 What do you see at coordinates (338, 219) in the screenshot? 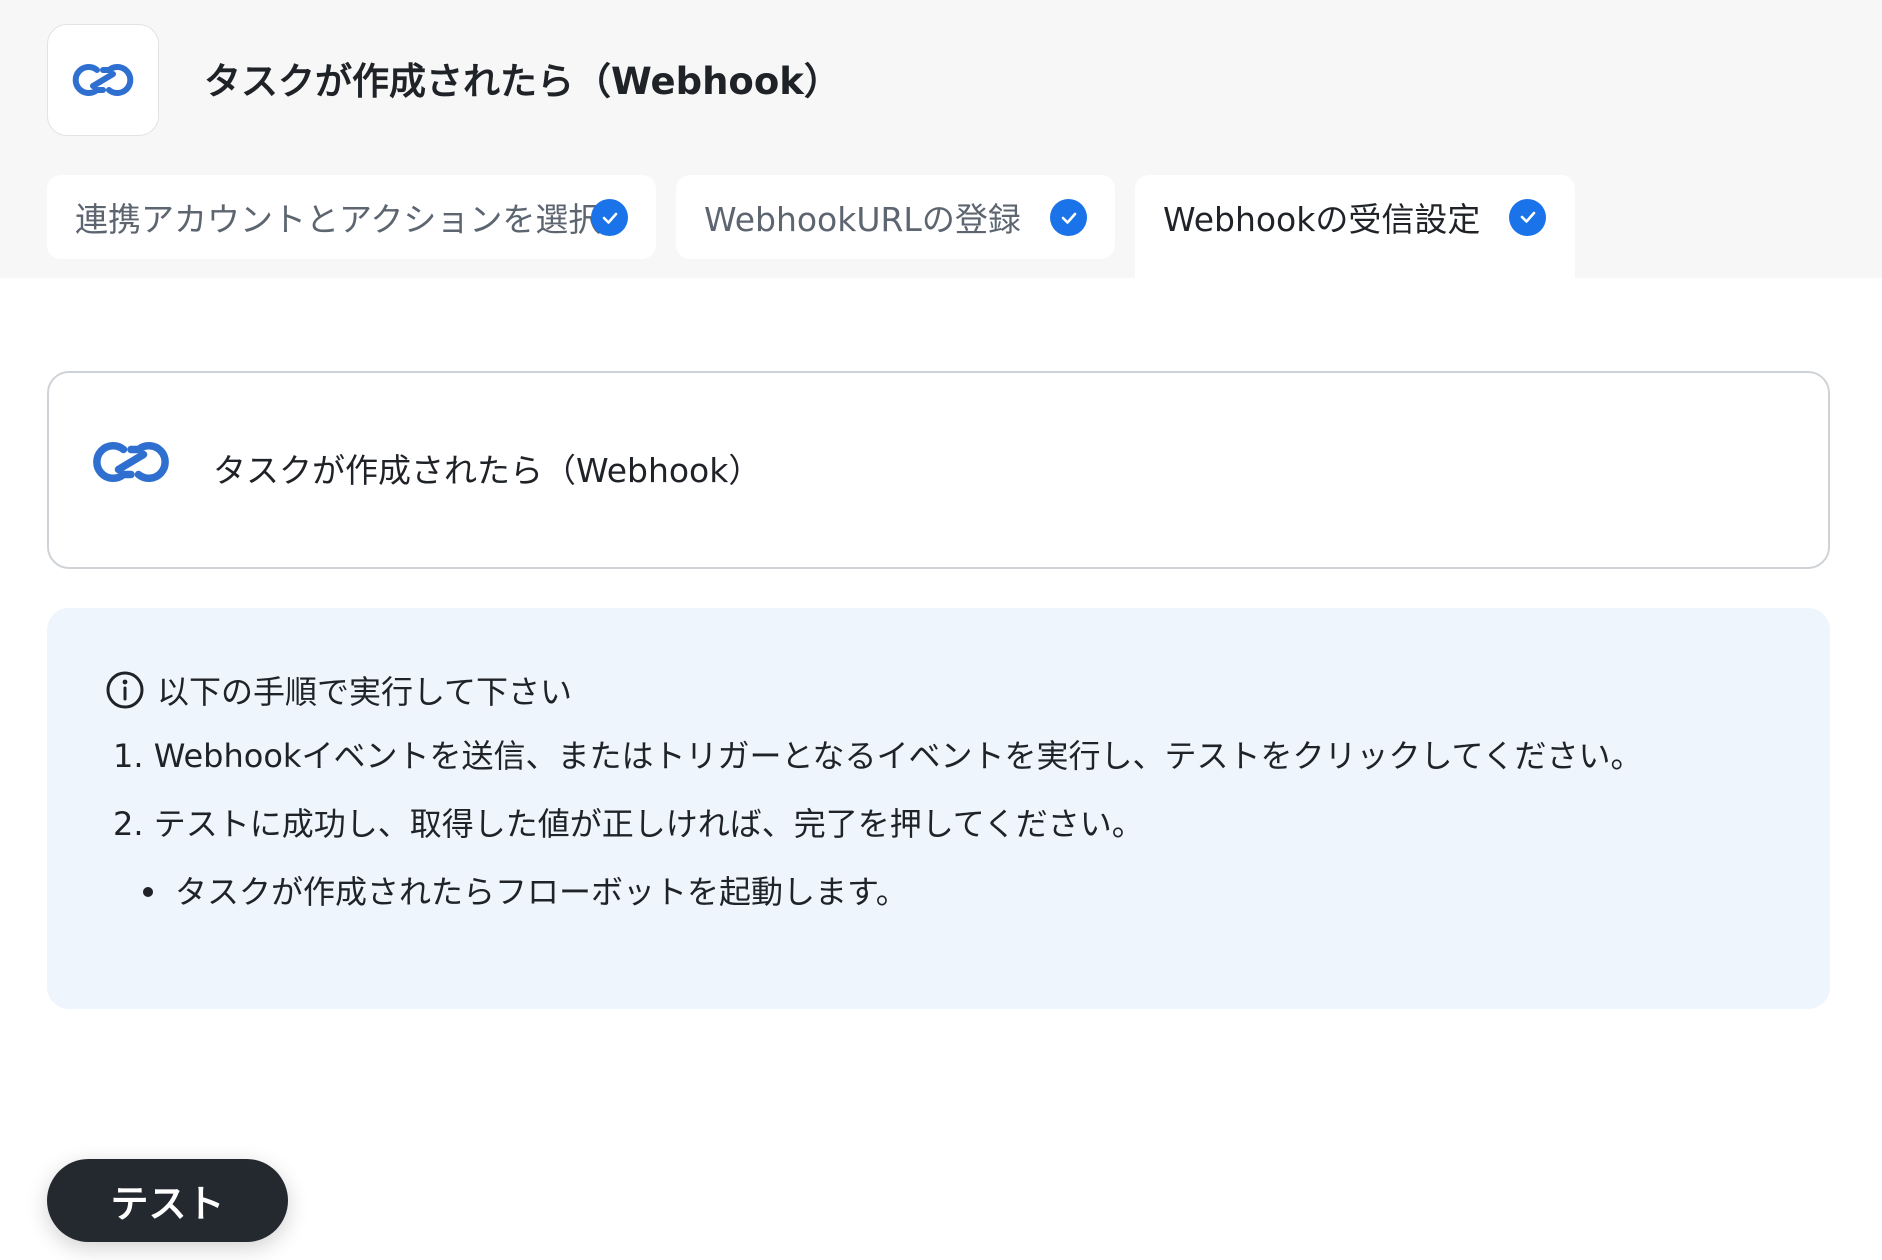
I see `tab-label: 連携アカウントとアクションを選択` at bounding box center [338, 219].